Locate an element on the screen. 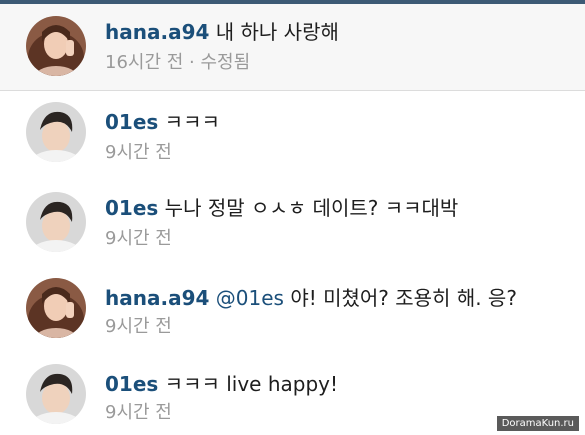 This screenshot has height=435, width=585. comment-text: 야! 미쳤어? 조용히 해. 응? is located at coordinates (403, 298).